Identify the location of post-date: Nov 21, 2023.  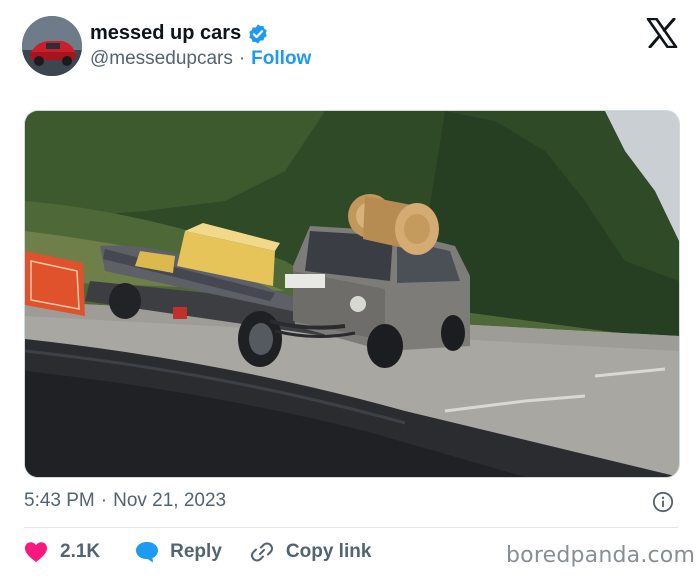
(170, 500).